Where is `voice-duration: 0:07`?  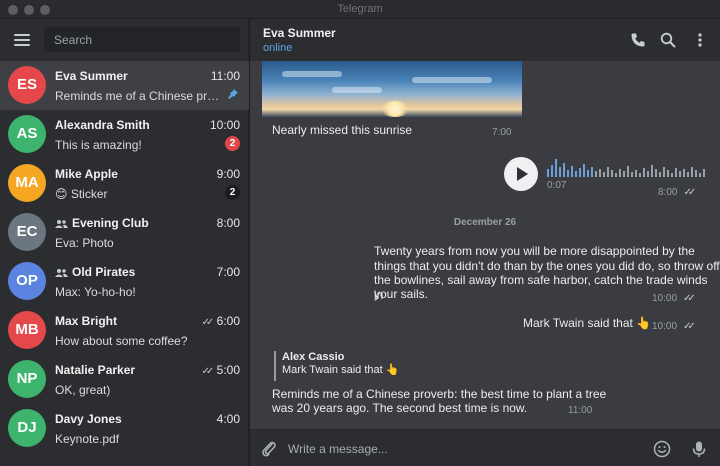
voice-duration: 0:07 is located at coordinates (557, 185).